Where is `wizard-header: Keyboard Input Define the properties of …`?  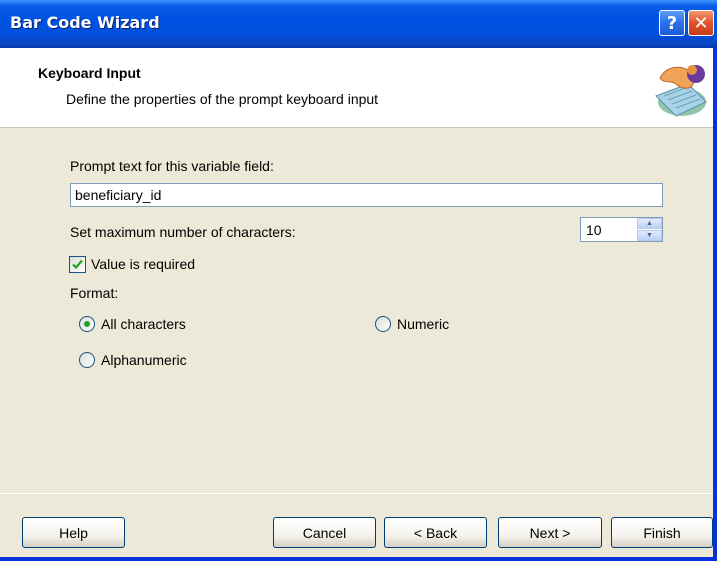
wizard-header: Keyboard Input Define the properties of … is located at coordinates (356, 88).